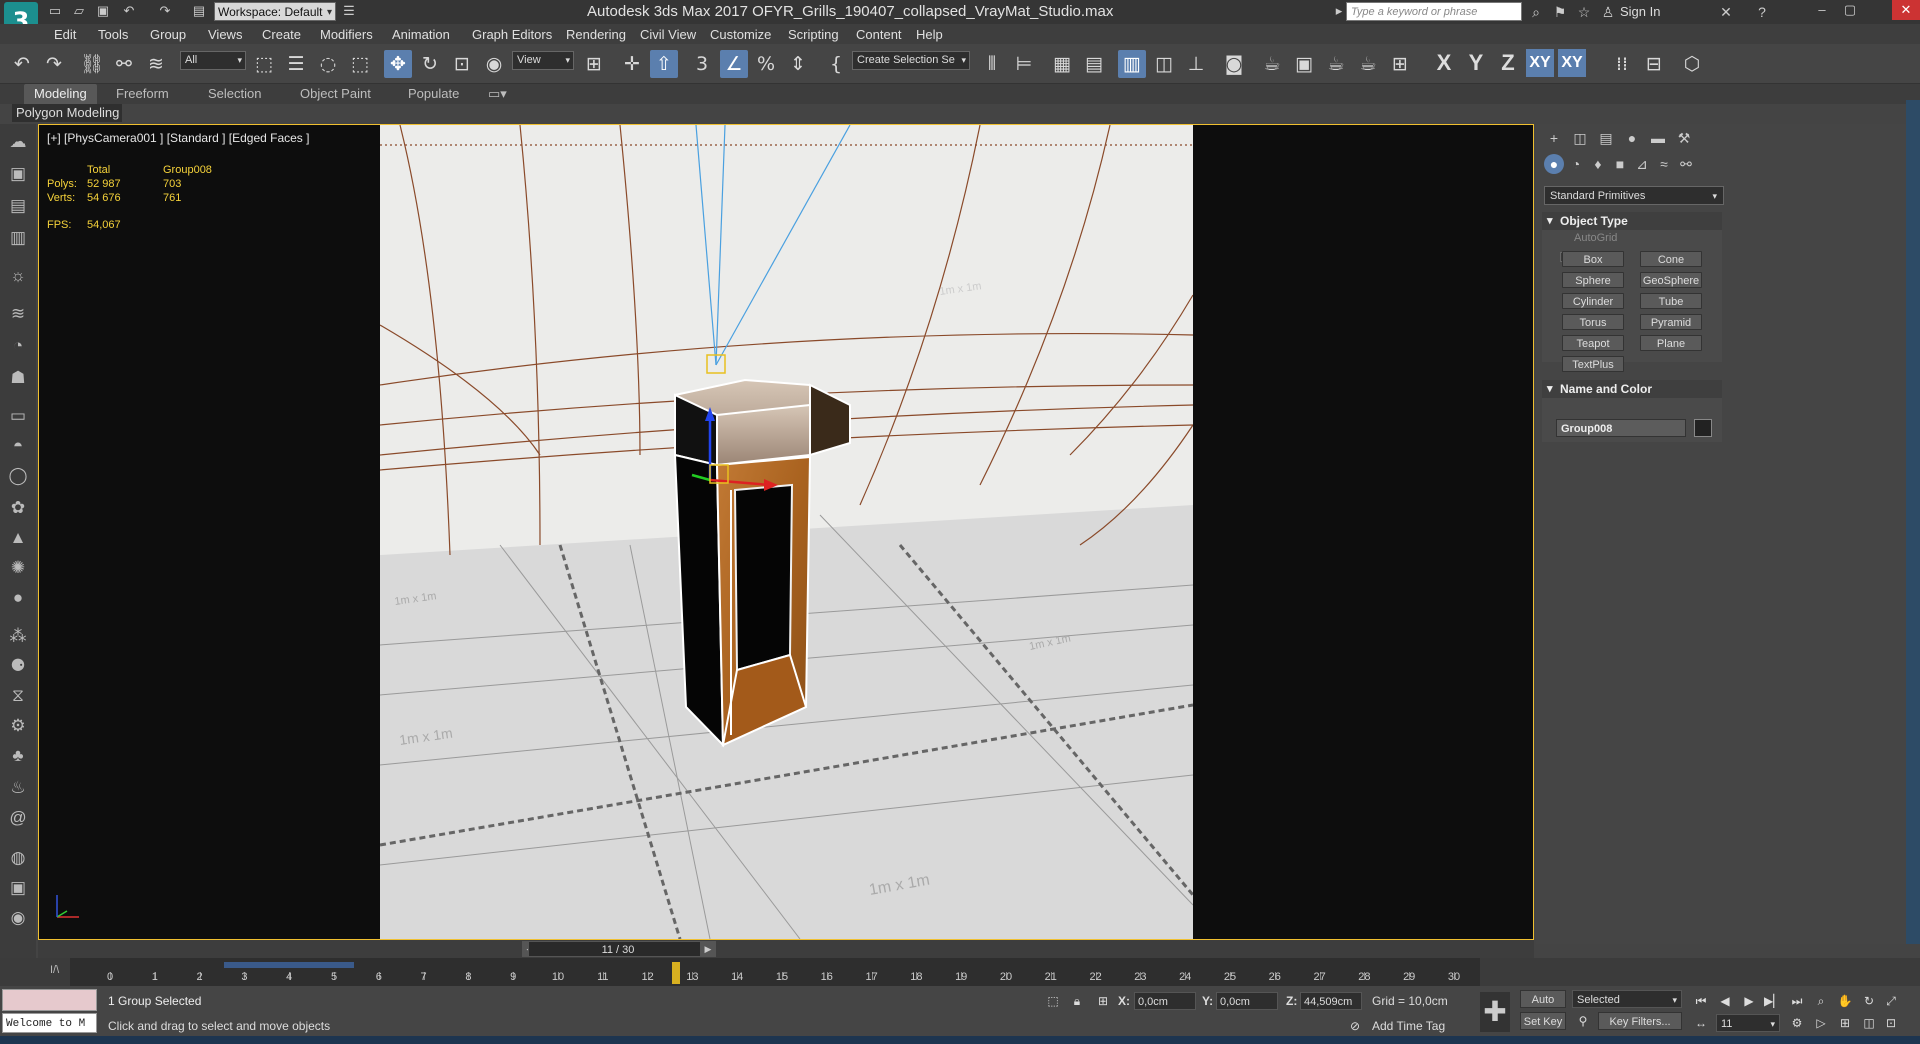 The image size is (1920, 1044). Describe the element at coordinates (1543, 1021) in the screenshot. I see `set-key-button: Set Key` at that location.